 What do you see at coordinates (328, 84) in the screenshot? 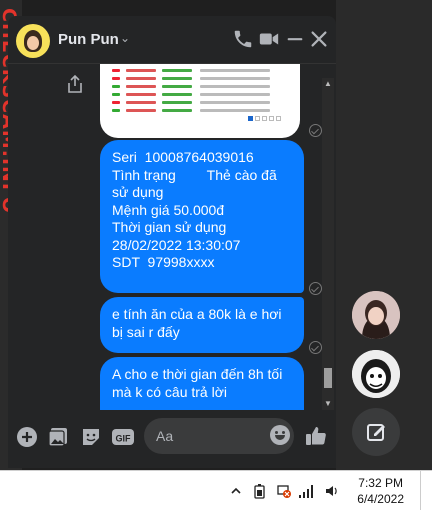
I see `scroll-up-arrow-icon: ▲` at bounding box center [328, 84].